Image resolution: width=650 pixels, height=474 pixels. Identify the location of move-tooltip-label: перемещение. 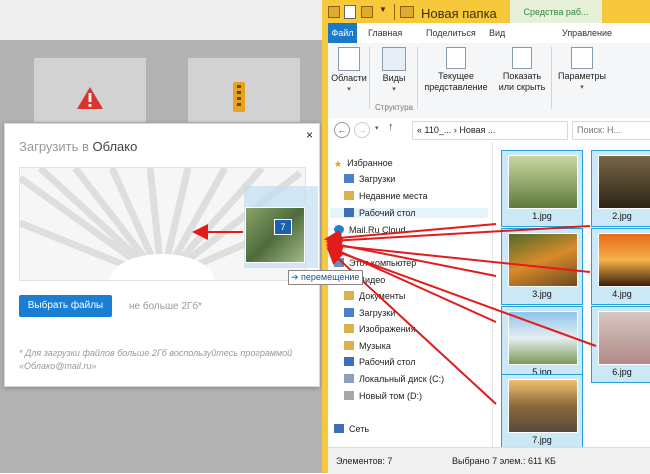
(330, 277).